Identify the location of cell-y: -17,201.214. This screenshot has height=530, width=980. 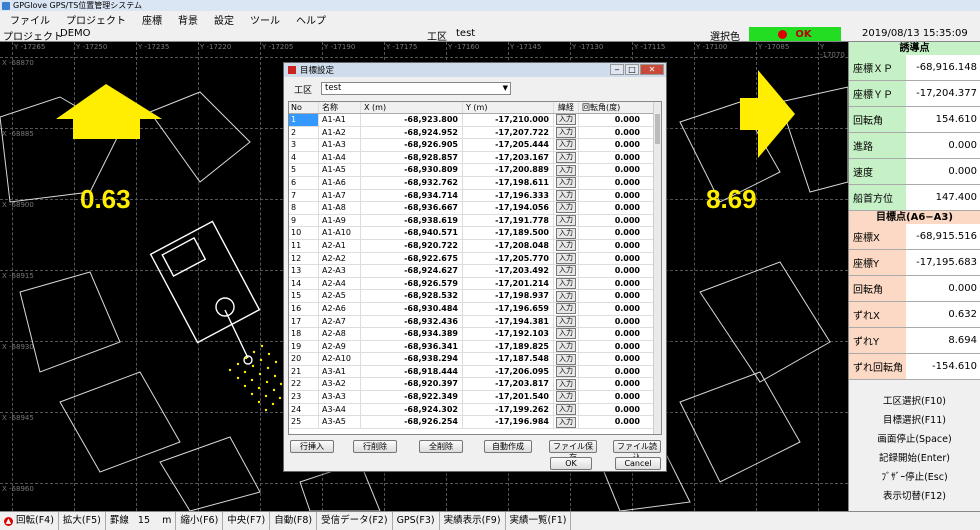
(508, 283).